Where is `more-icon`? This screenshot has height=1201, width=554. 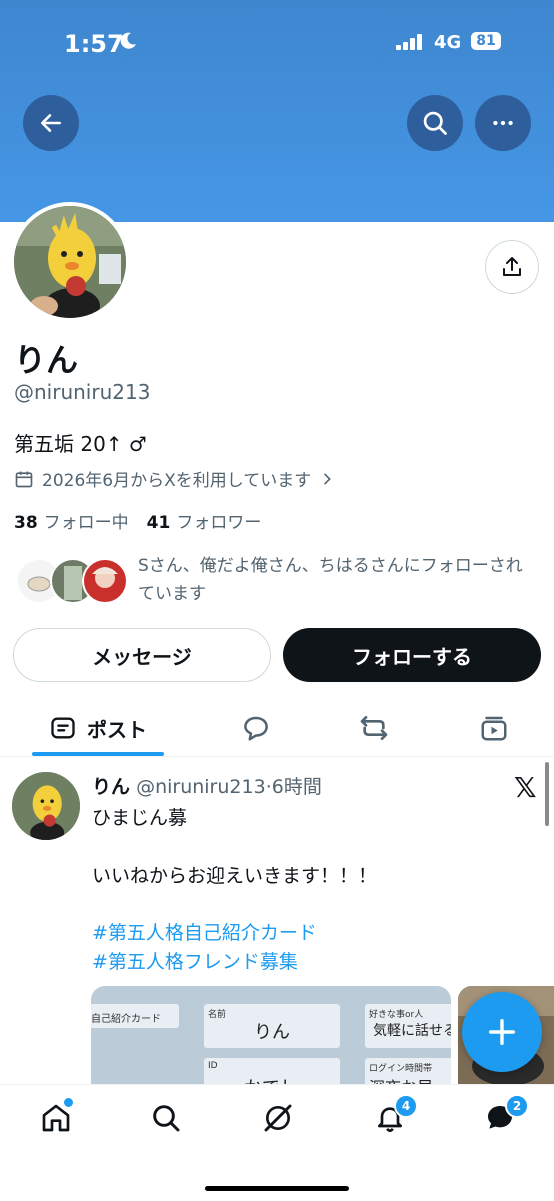 more-icon is located at coordinates (503, 123).